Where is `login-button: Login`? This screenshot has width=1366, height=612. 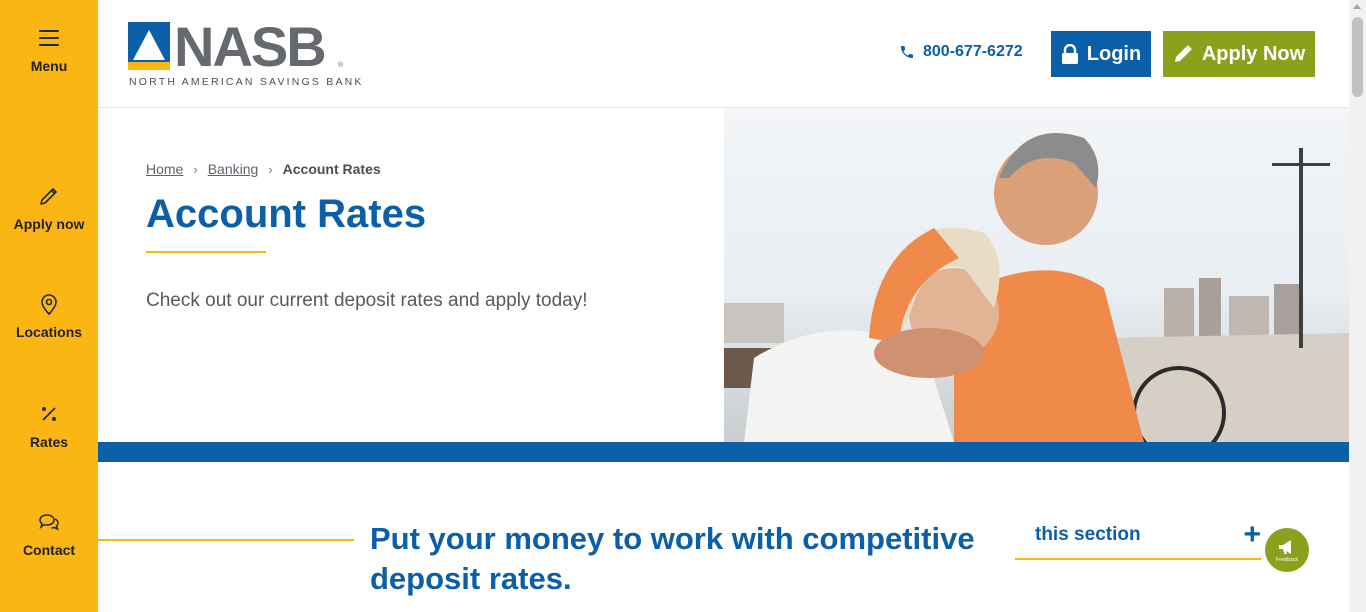 login-button: Login is located at coordinates (1101, 54).